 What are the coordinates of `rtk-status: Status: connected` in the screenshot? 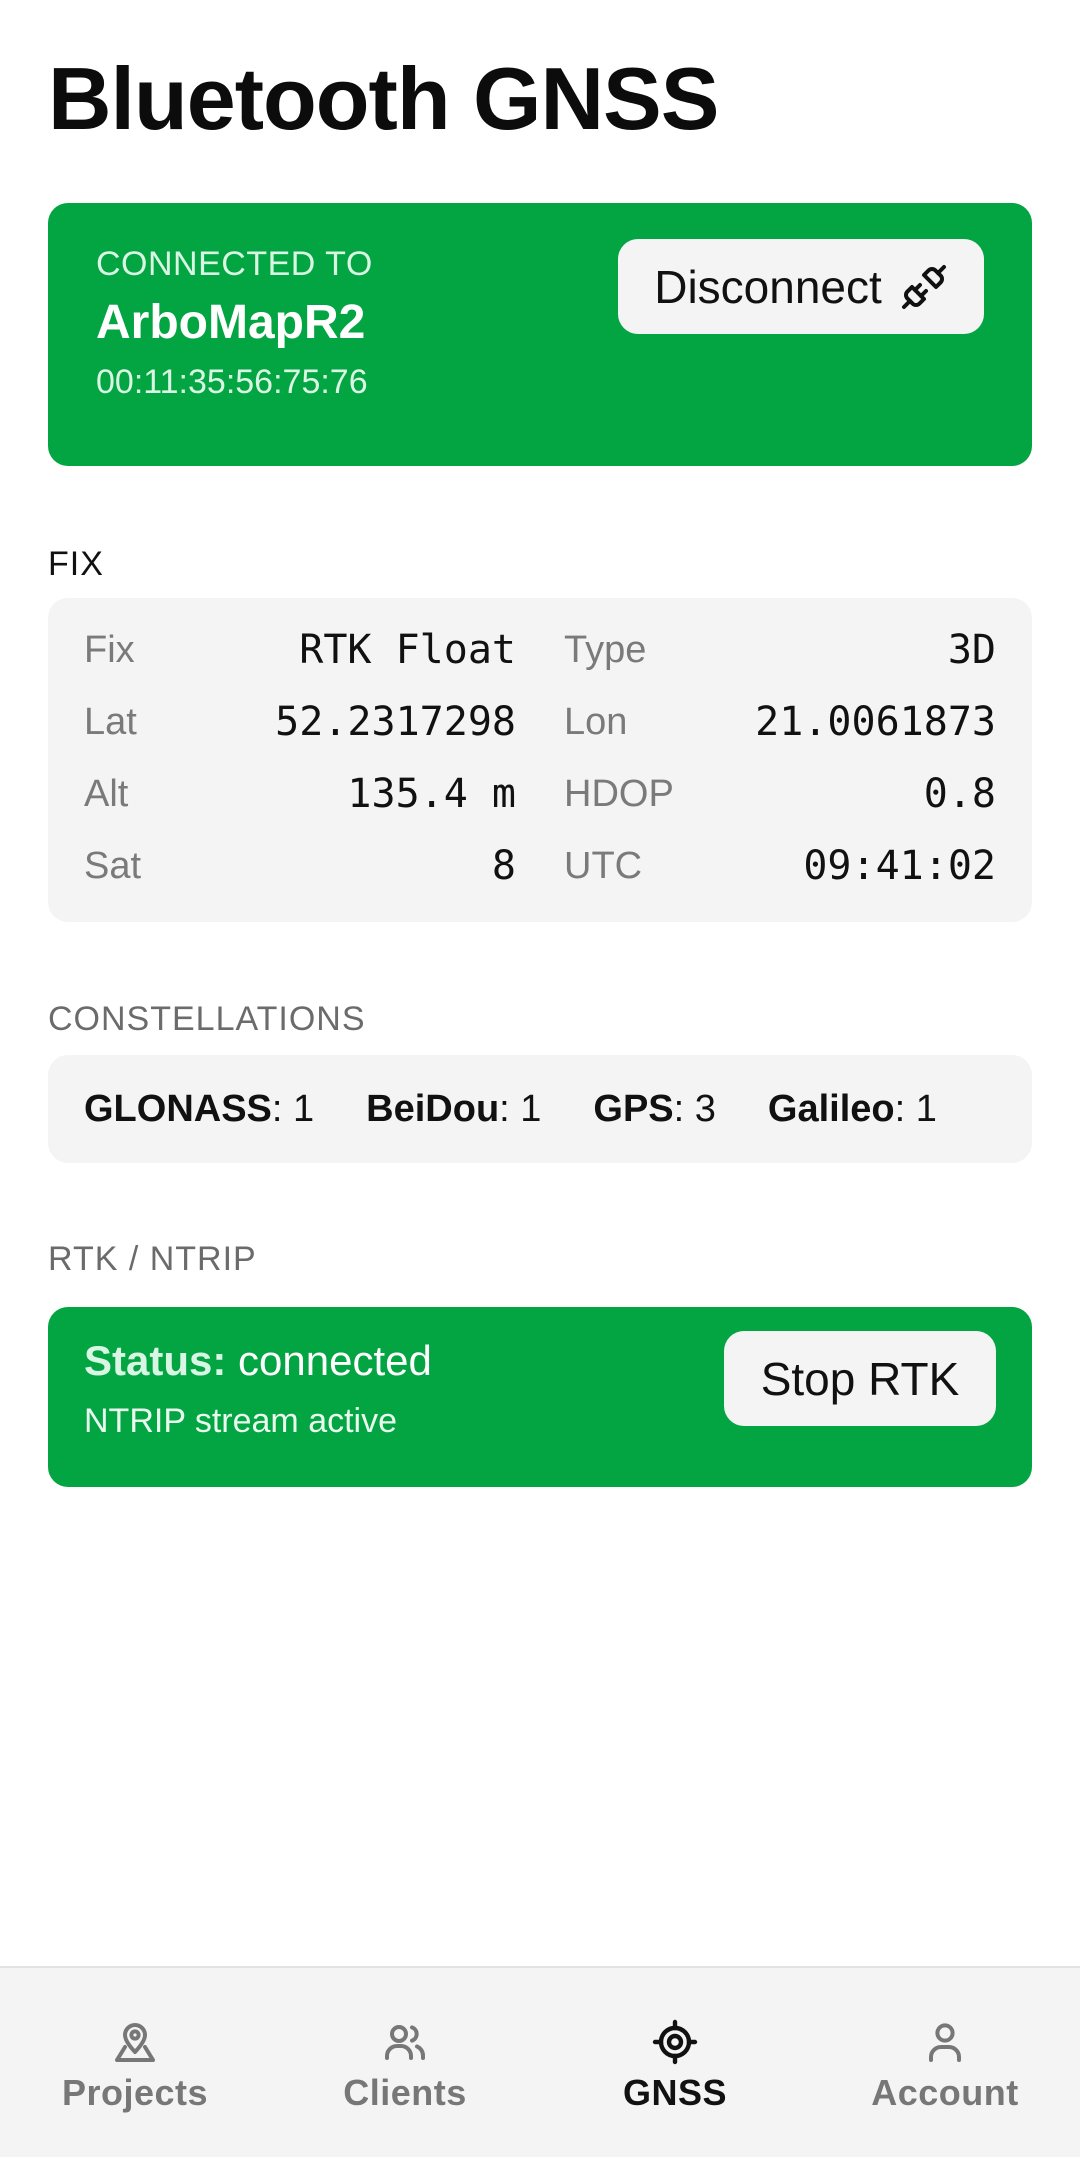 It's located at (258, 1361).